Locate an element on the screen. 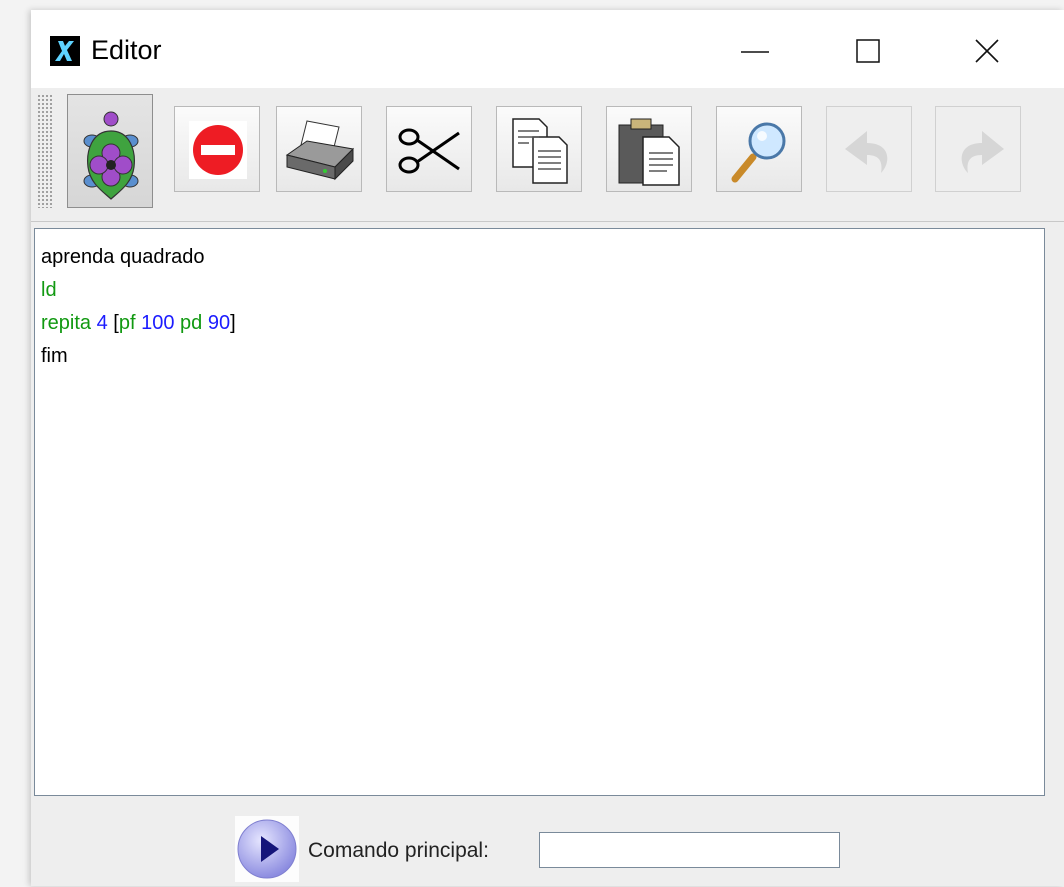 The image size is (1064, 887). turtle-button is located at coordinates (110, 151).